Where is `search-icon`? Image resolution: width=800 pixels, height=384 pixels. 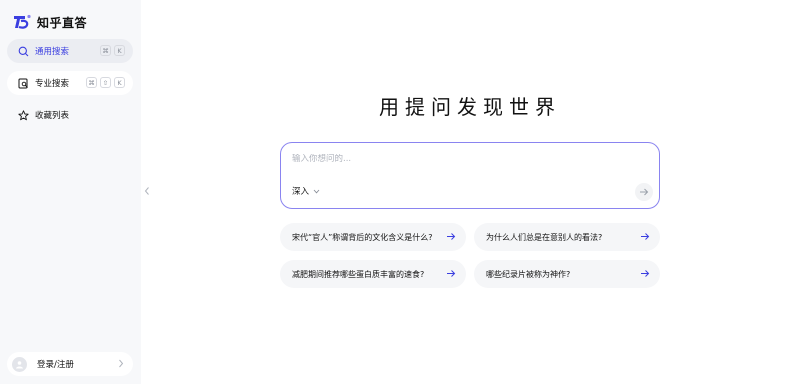
search-icon is located at coordinates (23, 51).